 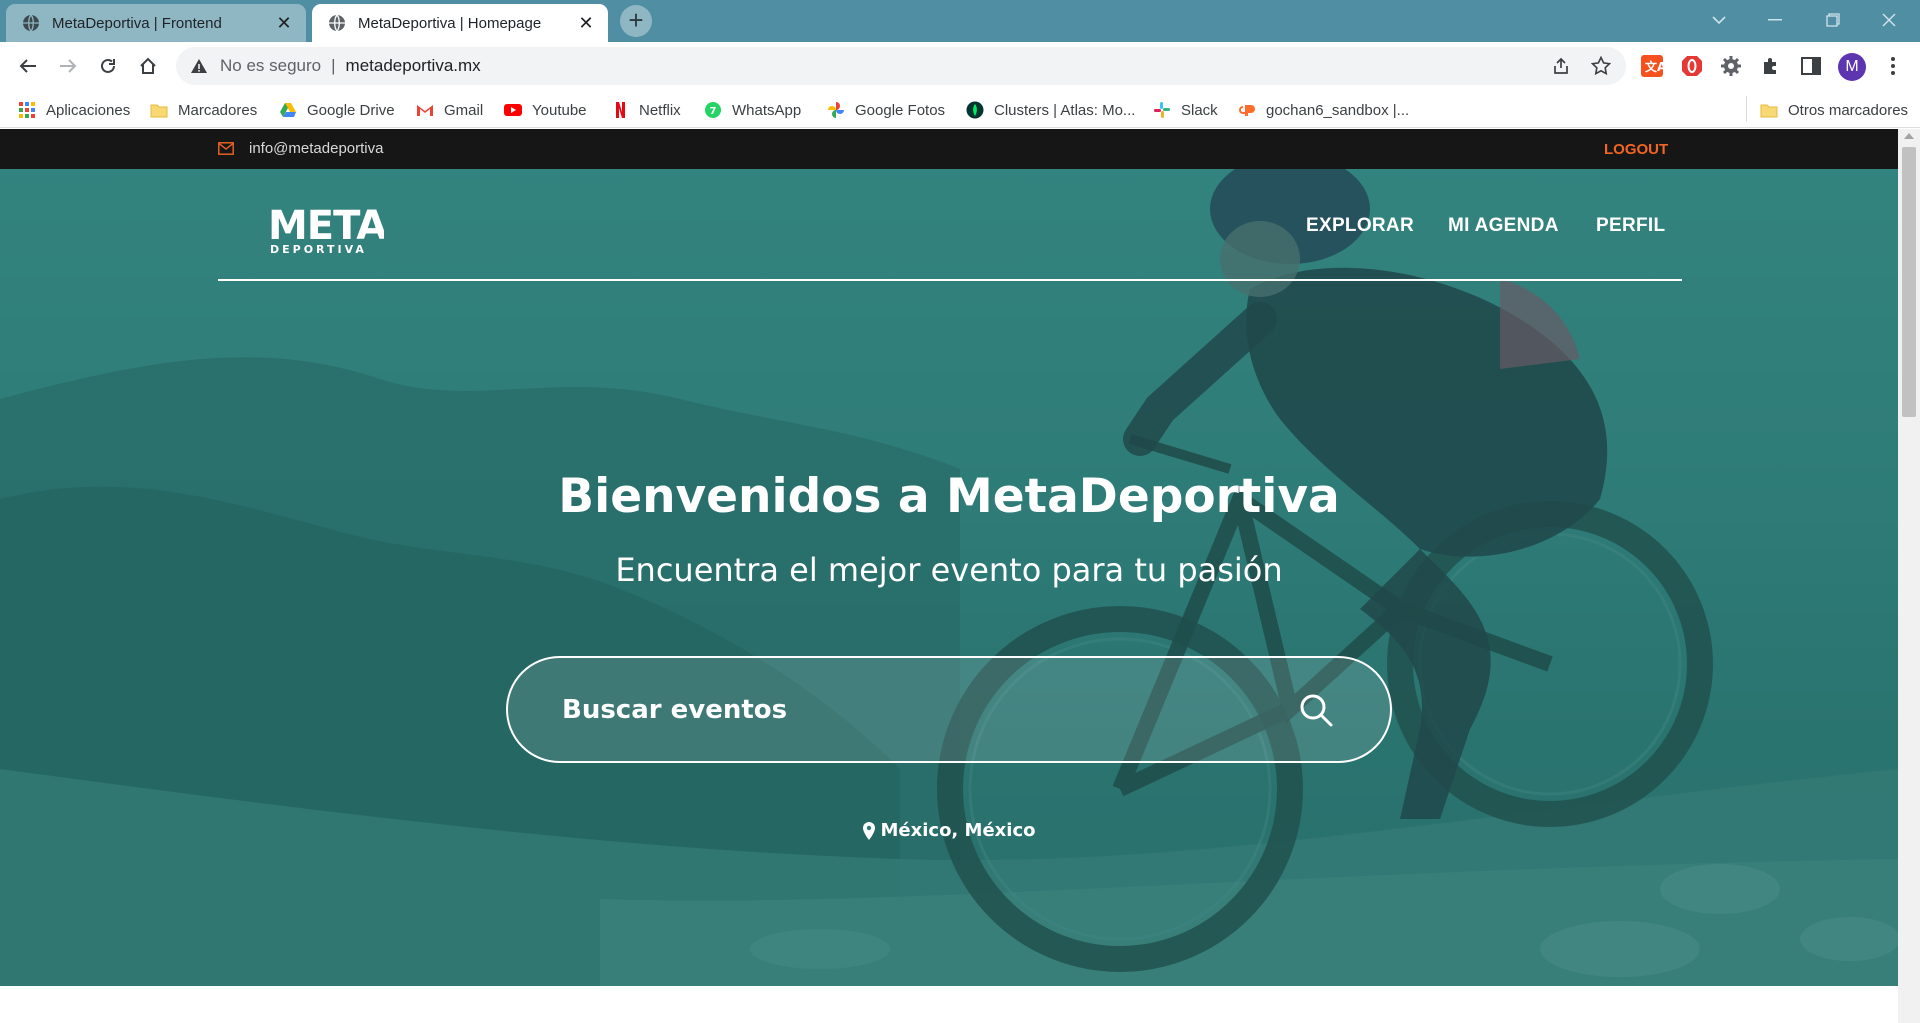 I want to click on site-topbar: info@metadeportiva LOGOUT, so click(x=949, y=149).